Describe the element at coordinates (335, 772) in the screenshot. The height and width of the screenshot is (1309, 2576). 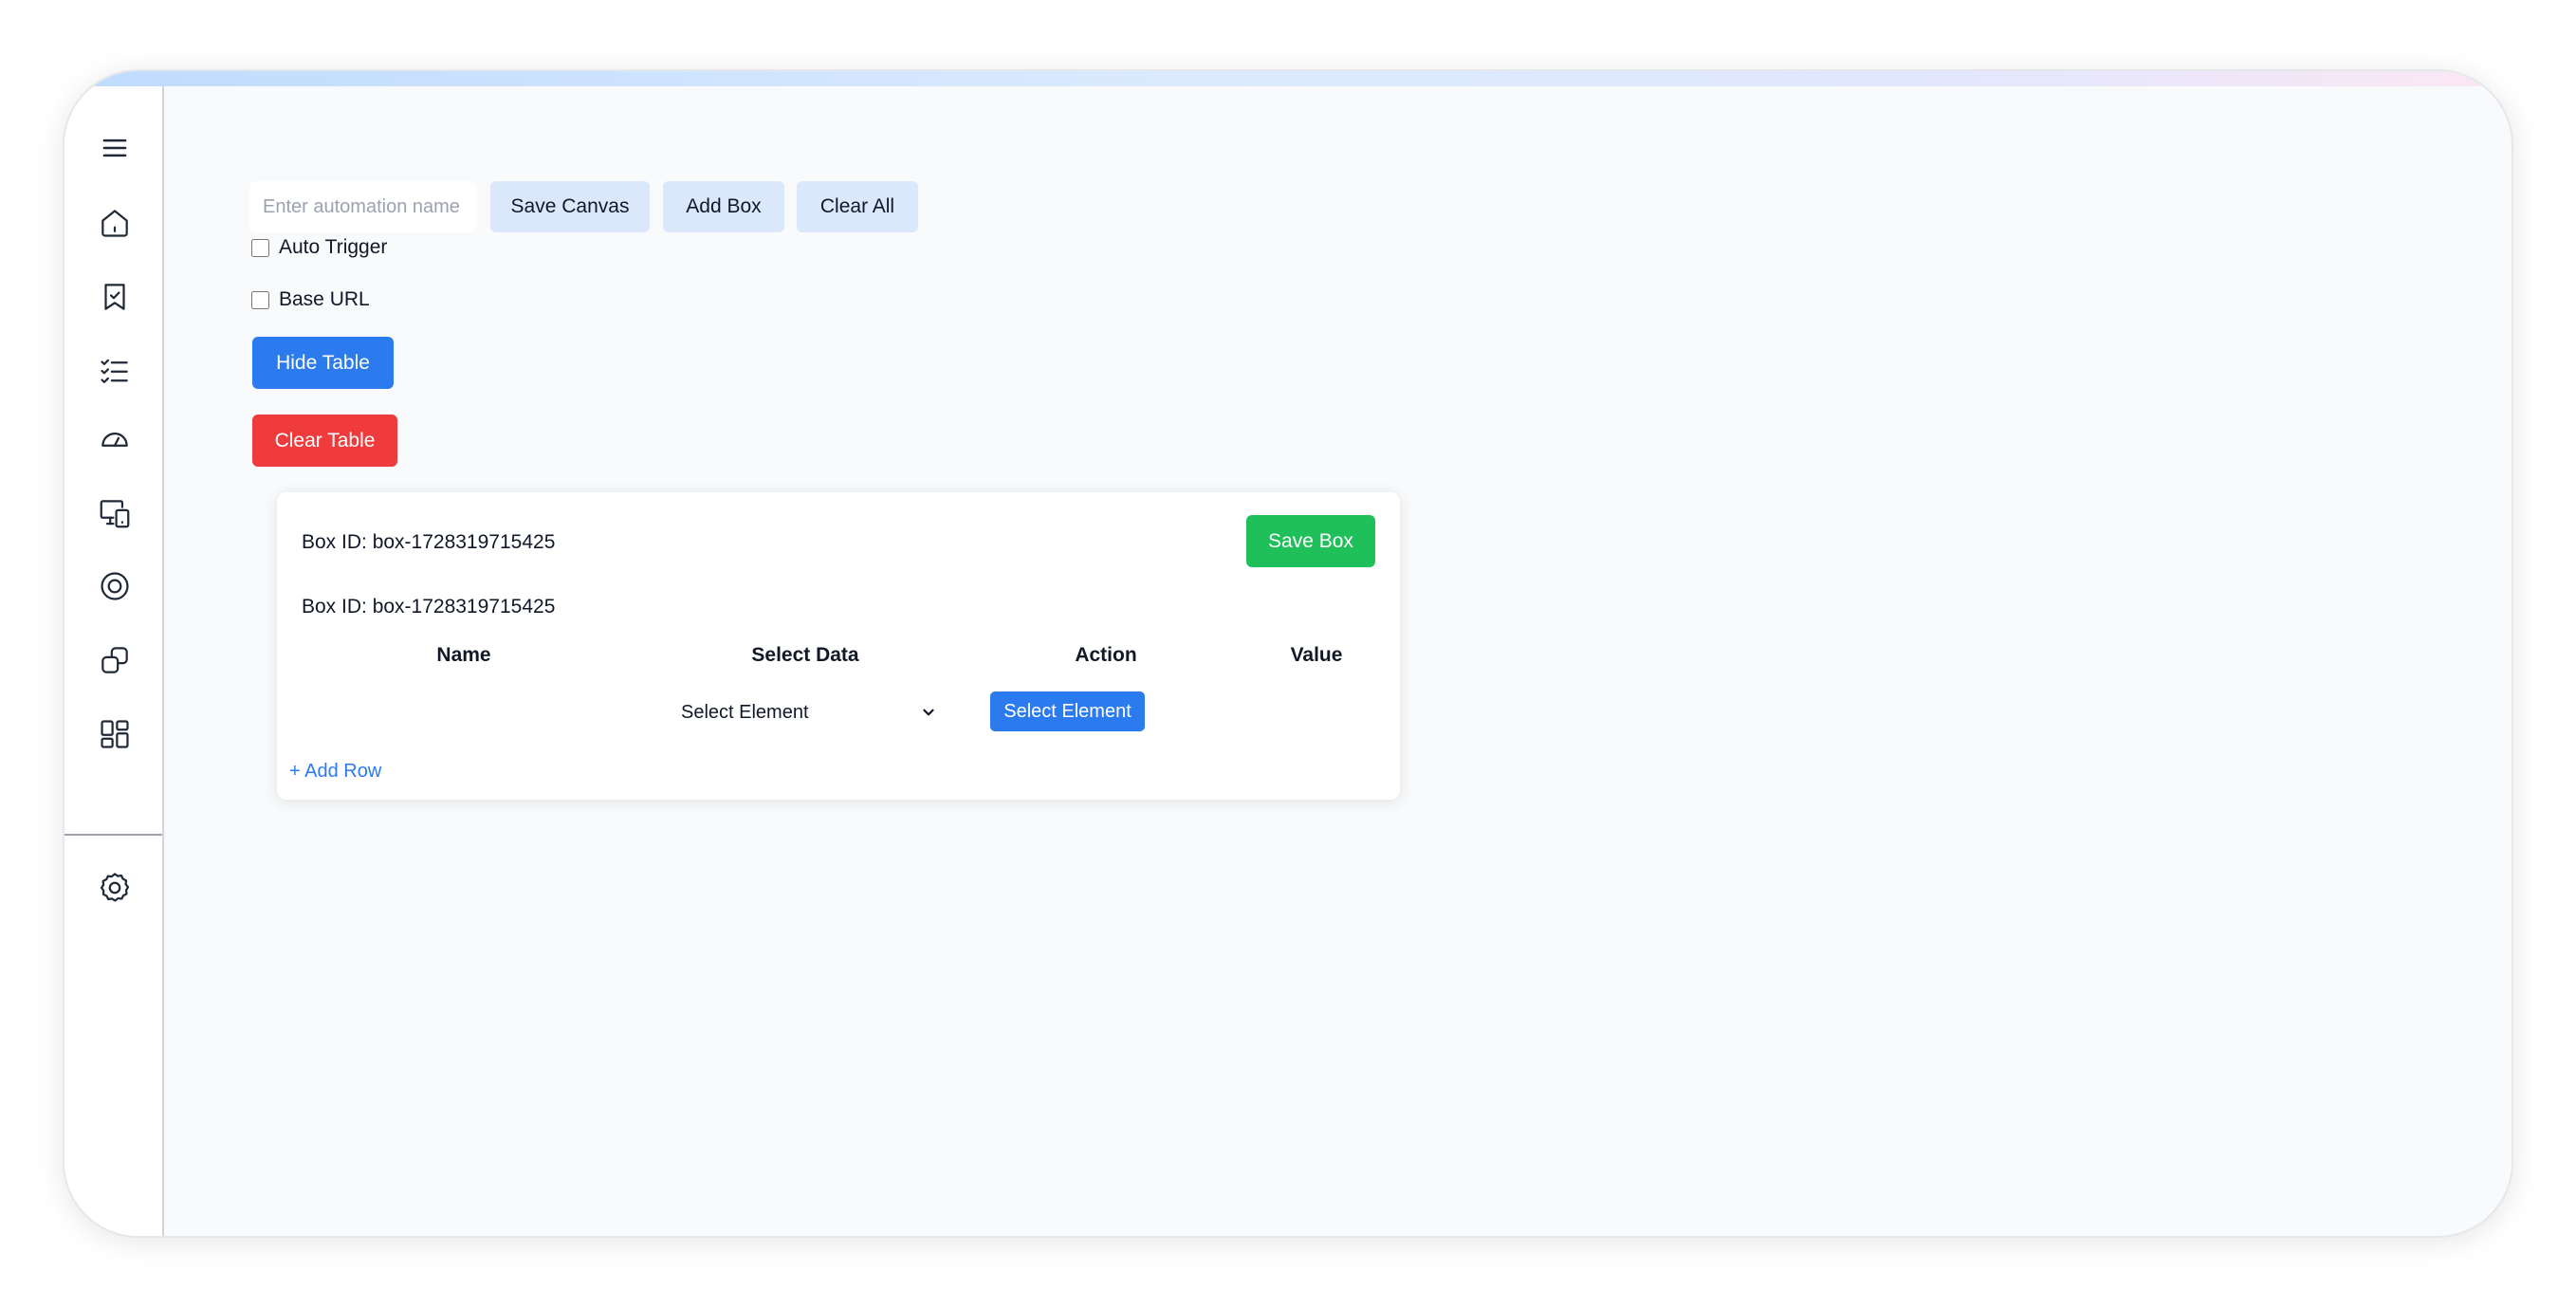
I see `add-row-link: + Add Row` at that location.